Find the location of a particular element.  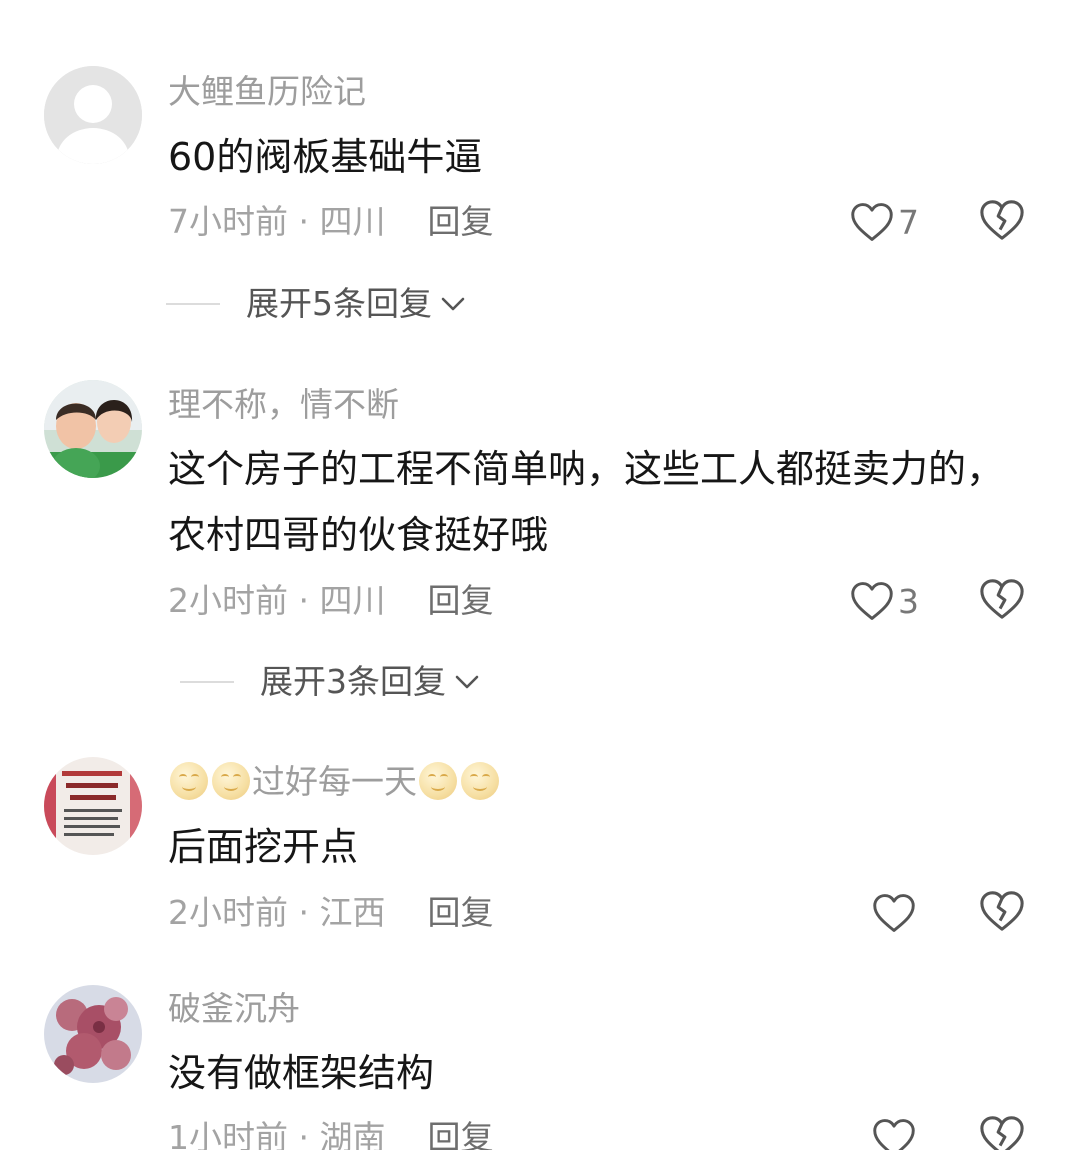

expand-replies-label: 展开5条回复 is located at coordinates (339, 303).